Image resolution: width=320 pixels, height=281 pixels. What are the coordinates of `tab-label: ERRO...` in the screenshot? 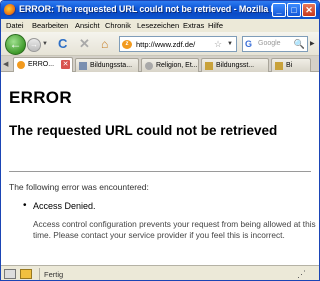 It's located at (41, 64).